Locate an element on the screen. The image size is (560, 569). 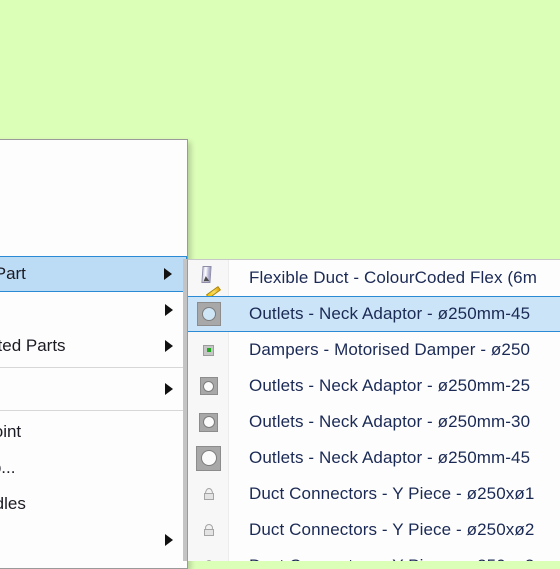
menu-item-label: New Part is located at coordinates (13, 273).